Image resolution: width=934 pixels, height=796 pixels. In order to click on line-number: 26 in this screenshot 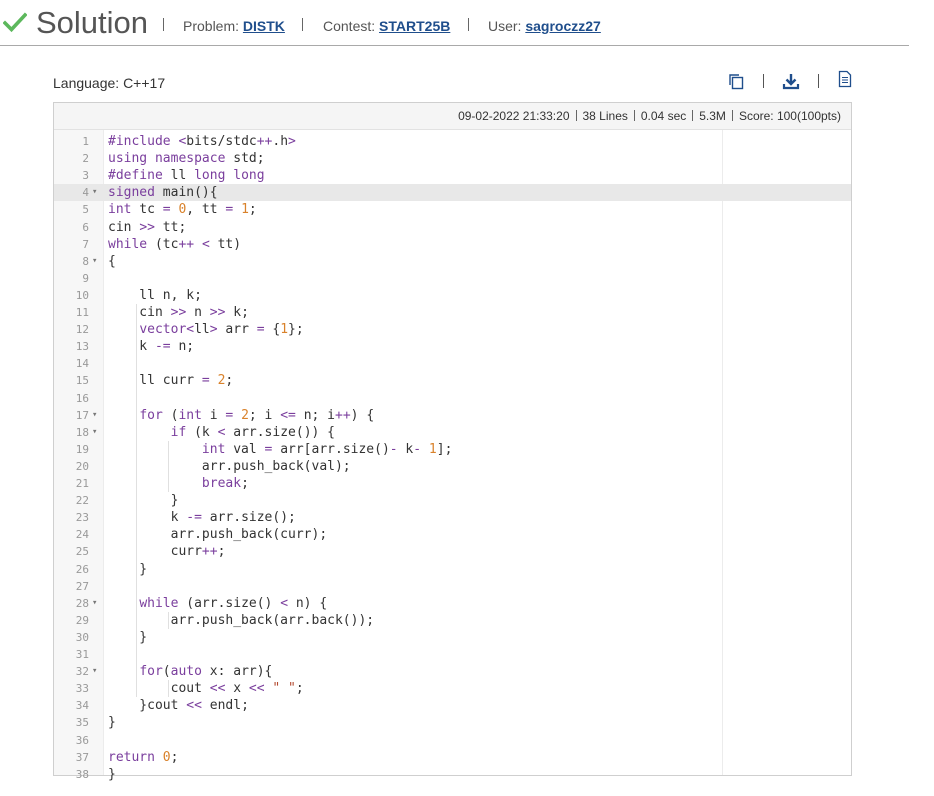, I will do `click(82, 569)`.